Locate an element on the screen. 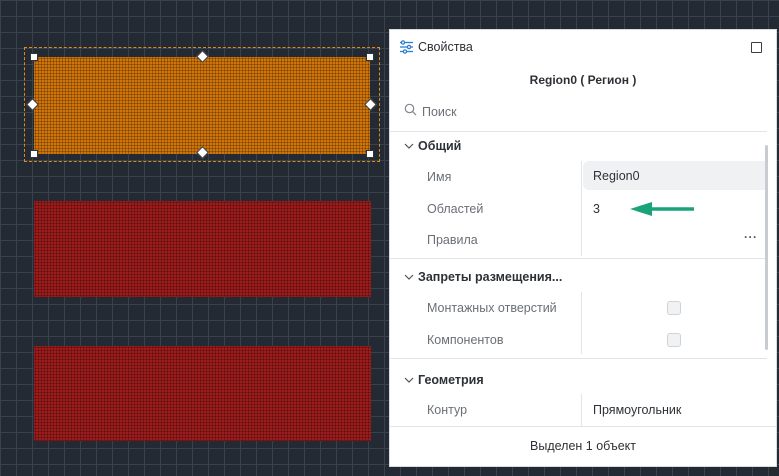 This screenshot has width=779, height=476. resize-handle-top-right is located at coordinates (370, 57).